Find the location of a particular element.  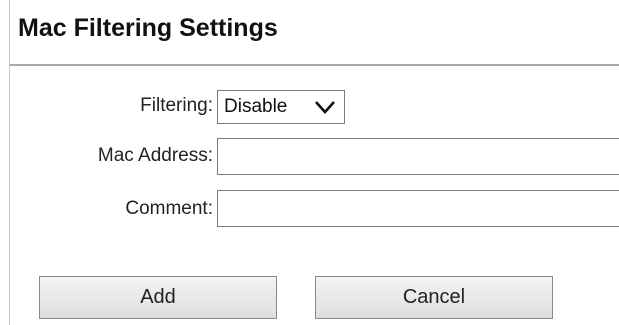

comment-label: Comment: is located at coordinates (169, 208).